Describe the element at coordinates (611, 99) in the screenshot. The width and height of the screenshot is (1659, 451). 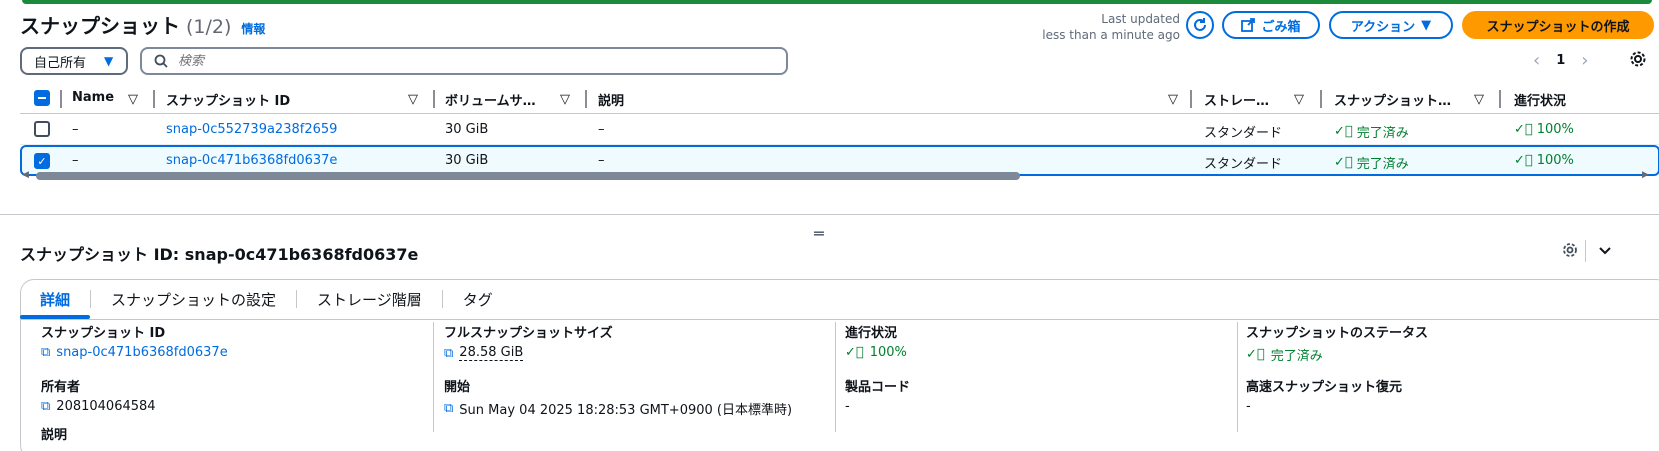
I see `column-header-description: 説明` at that location.